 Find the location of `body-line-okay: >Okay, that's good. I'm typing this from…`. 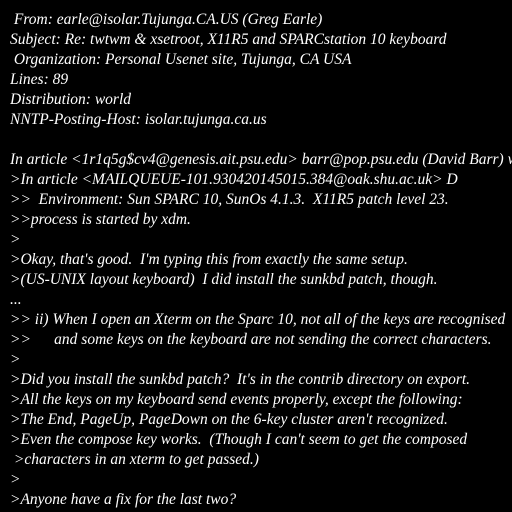

body-line-okay: >Okay, that's good. I'm typing this from… is located at coordinates (209, 259).